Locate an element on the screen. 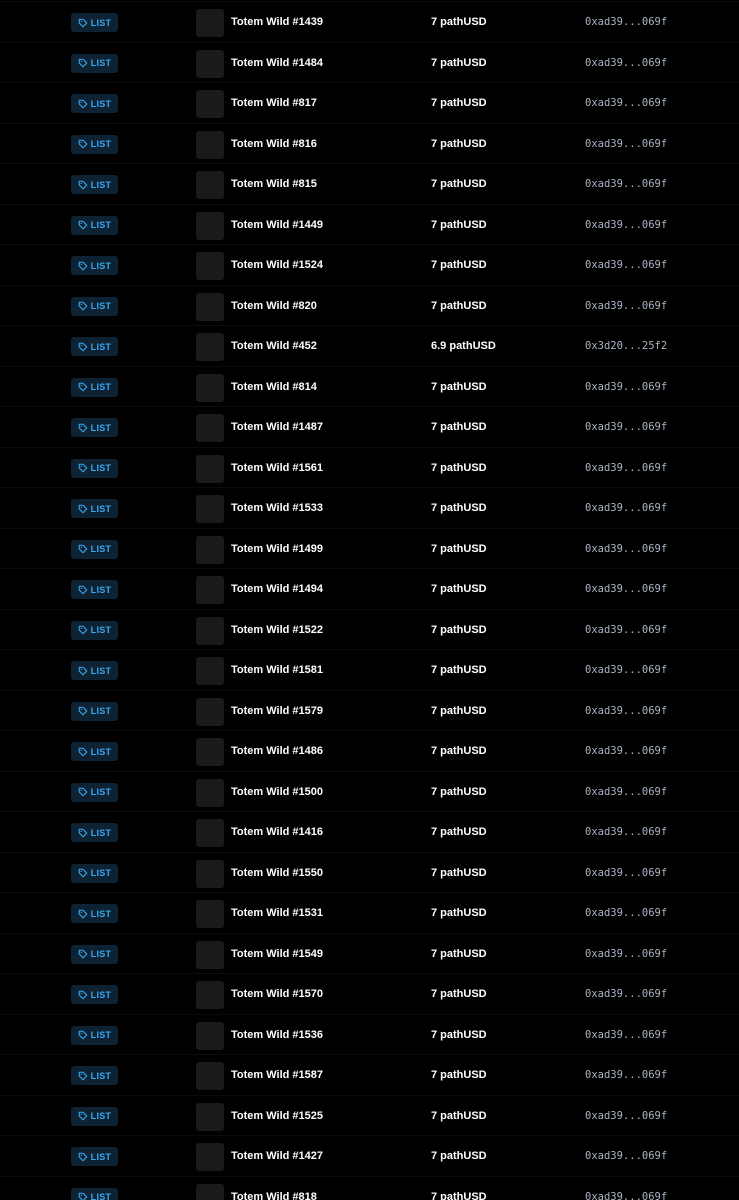 The width and height of the screenshot is (739, 1200). item-name: Totem Wild #452 is located at coordinates (274, 346).